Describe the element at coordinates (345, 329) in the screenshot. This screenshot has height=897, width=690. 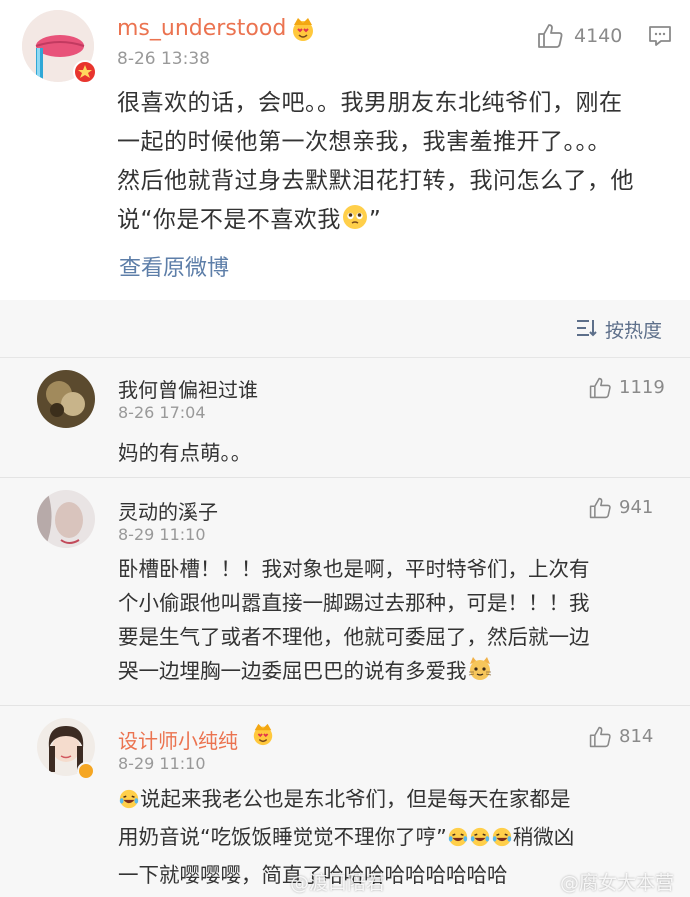
I see `comment-sort-bar: 按热度` at that location.